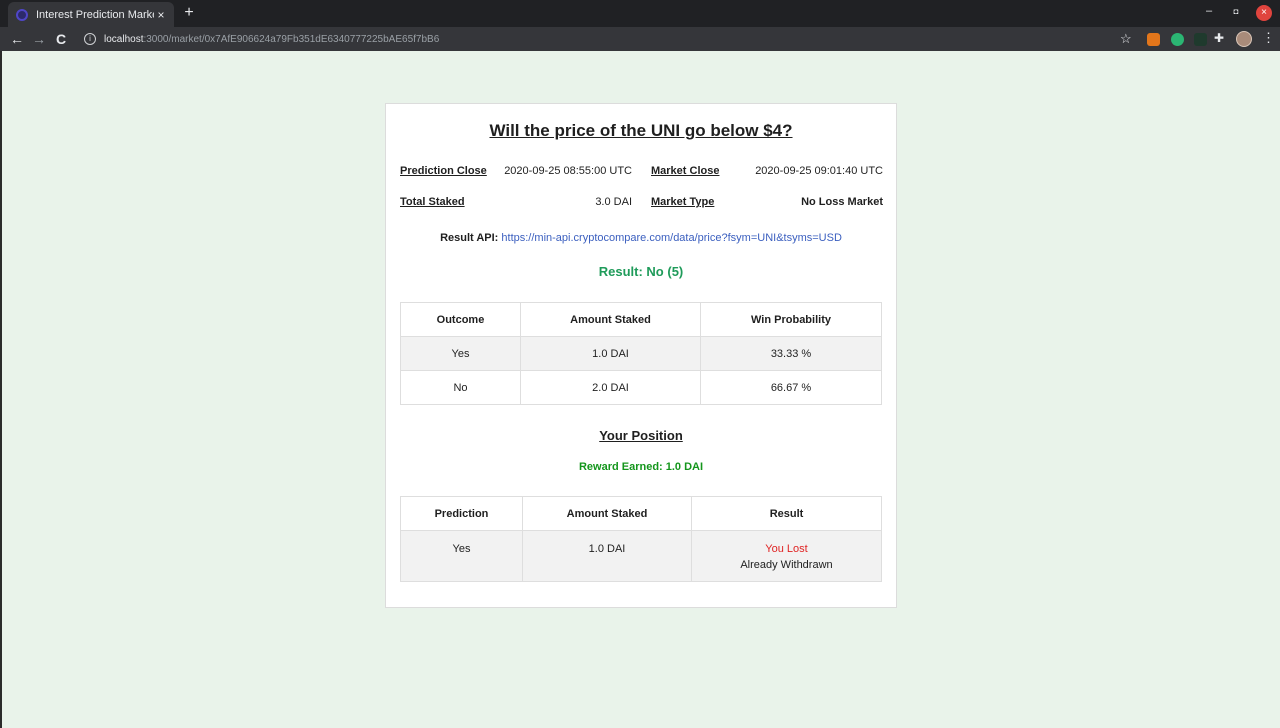 The width and height of the screenshot is (1280, 728). What do you see at coordinates (61, 39) in the screenshot?
I see `reload-button: C` at bounding box center [61, 39].